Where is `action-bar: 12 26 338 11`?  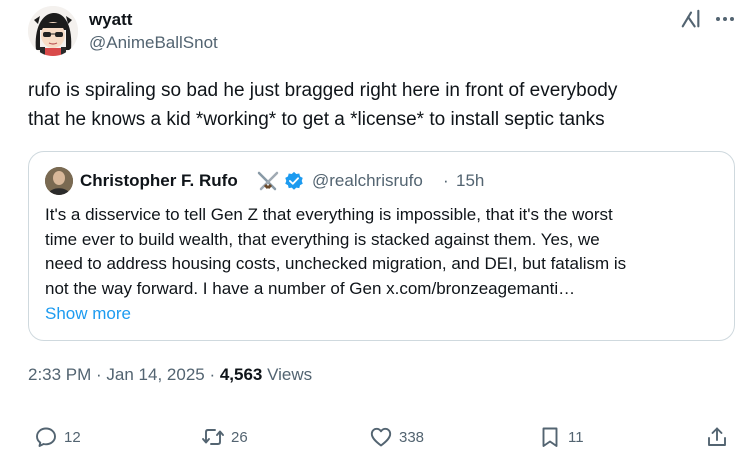 action-bar: 12 26 338 11 is located at coordinates (373, 433).